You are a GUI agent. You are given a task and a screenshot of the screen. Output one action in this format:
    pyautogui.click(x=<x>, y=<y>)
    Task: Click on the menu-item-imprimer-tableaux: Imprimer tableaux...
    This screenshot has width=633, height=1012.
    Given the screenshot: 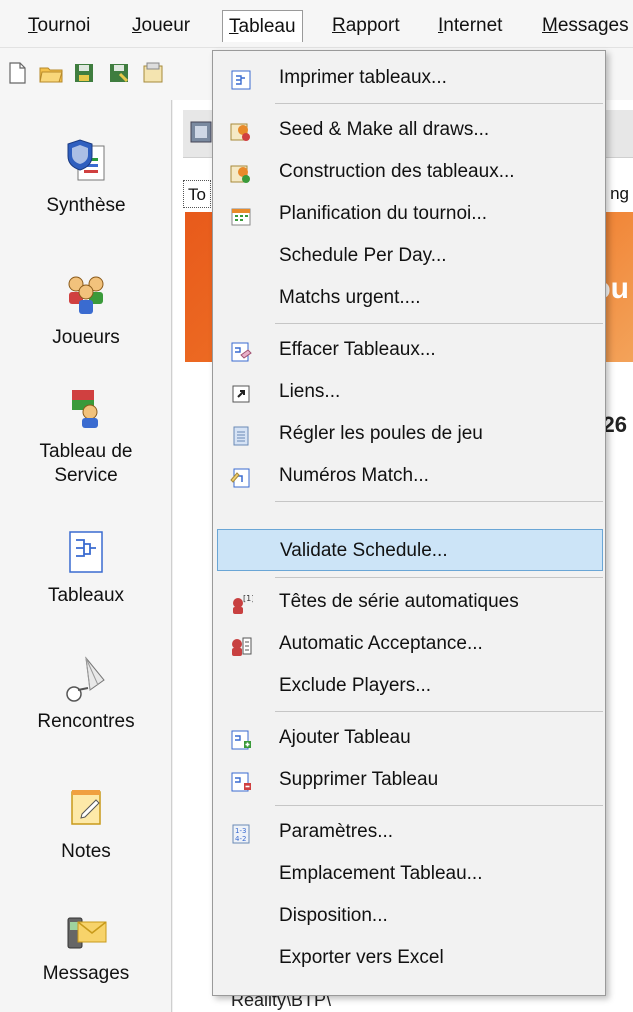 What is the action you would take?
    pyautogui.click(x=410, y=78)
    